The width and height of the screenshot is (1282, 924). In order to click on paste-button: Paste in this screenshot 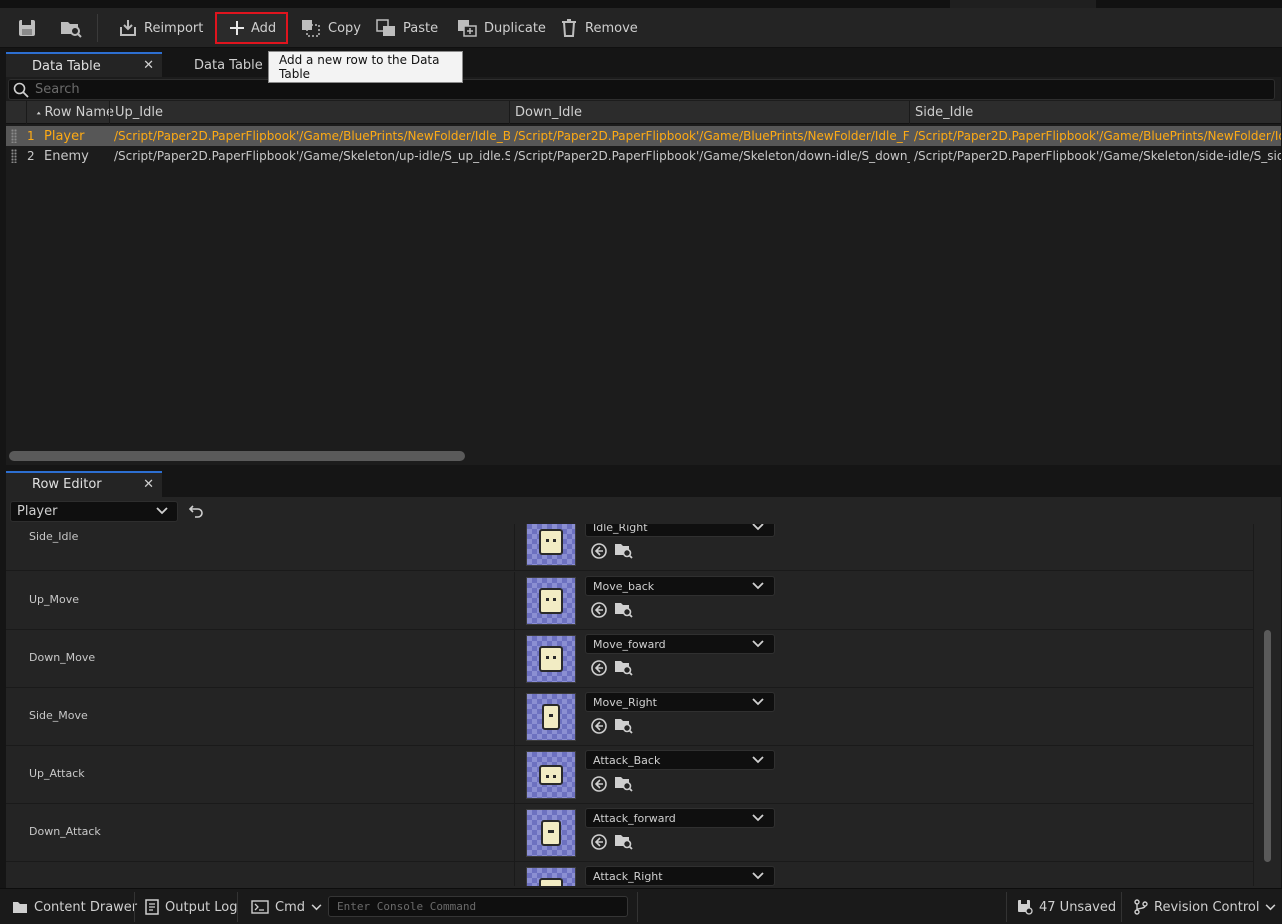, I will do `click(406, 28)`.